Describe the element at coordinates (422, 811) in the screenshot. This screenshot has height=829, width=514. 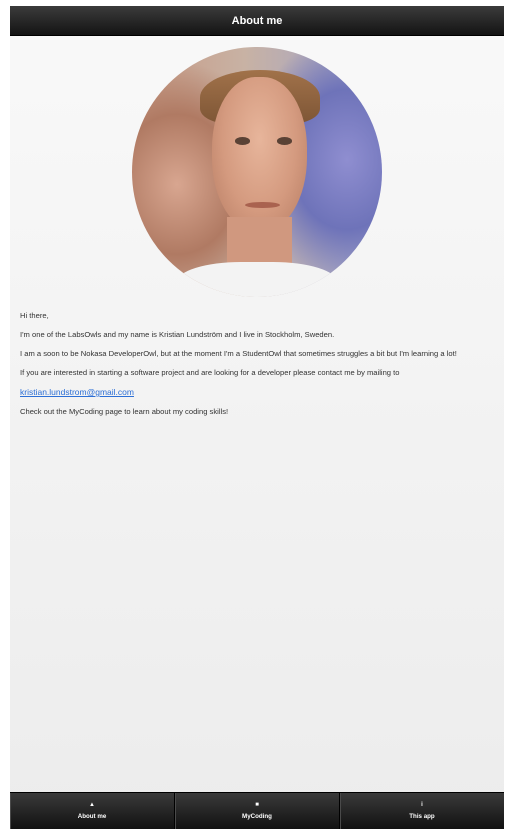
I see `tab-this-app: i This app` at that location.